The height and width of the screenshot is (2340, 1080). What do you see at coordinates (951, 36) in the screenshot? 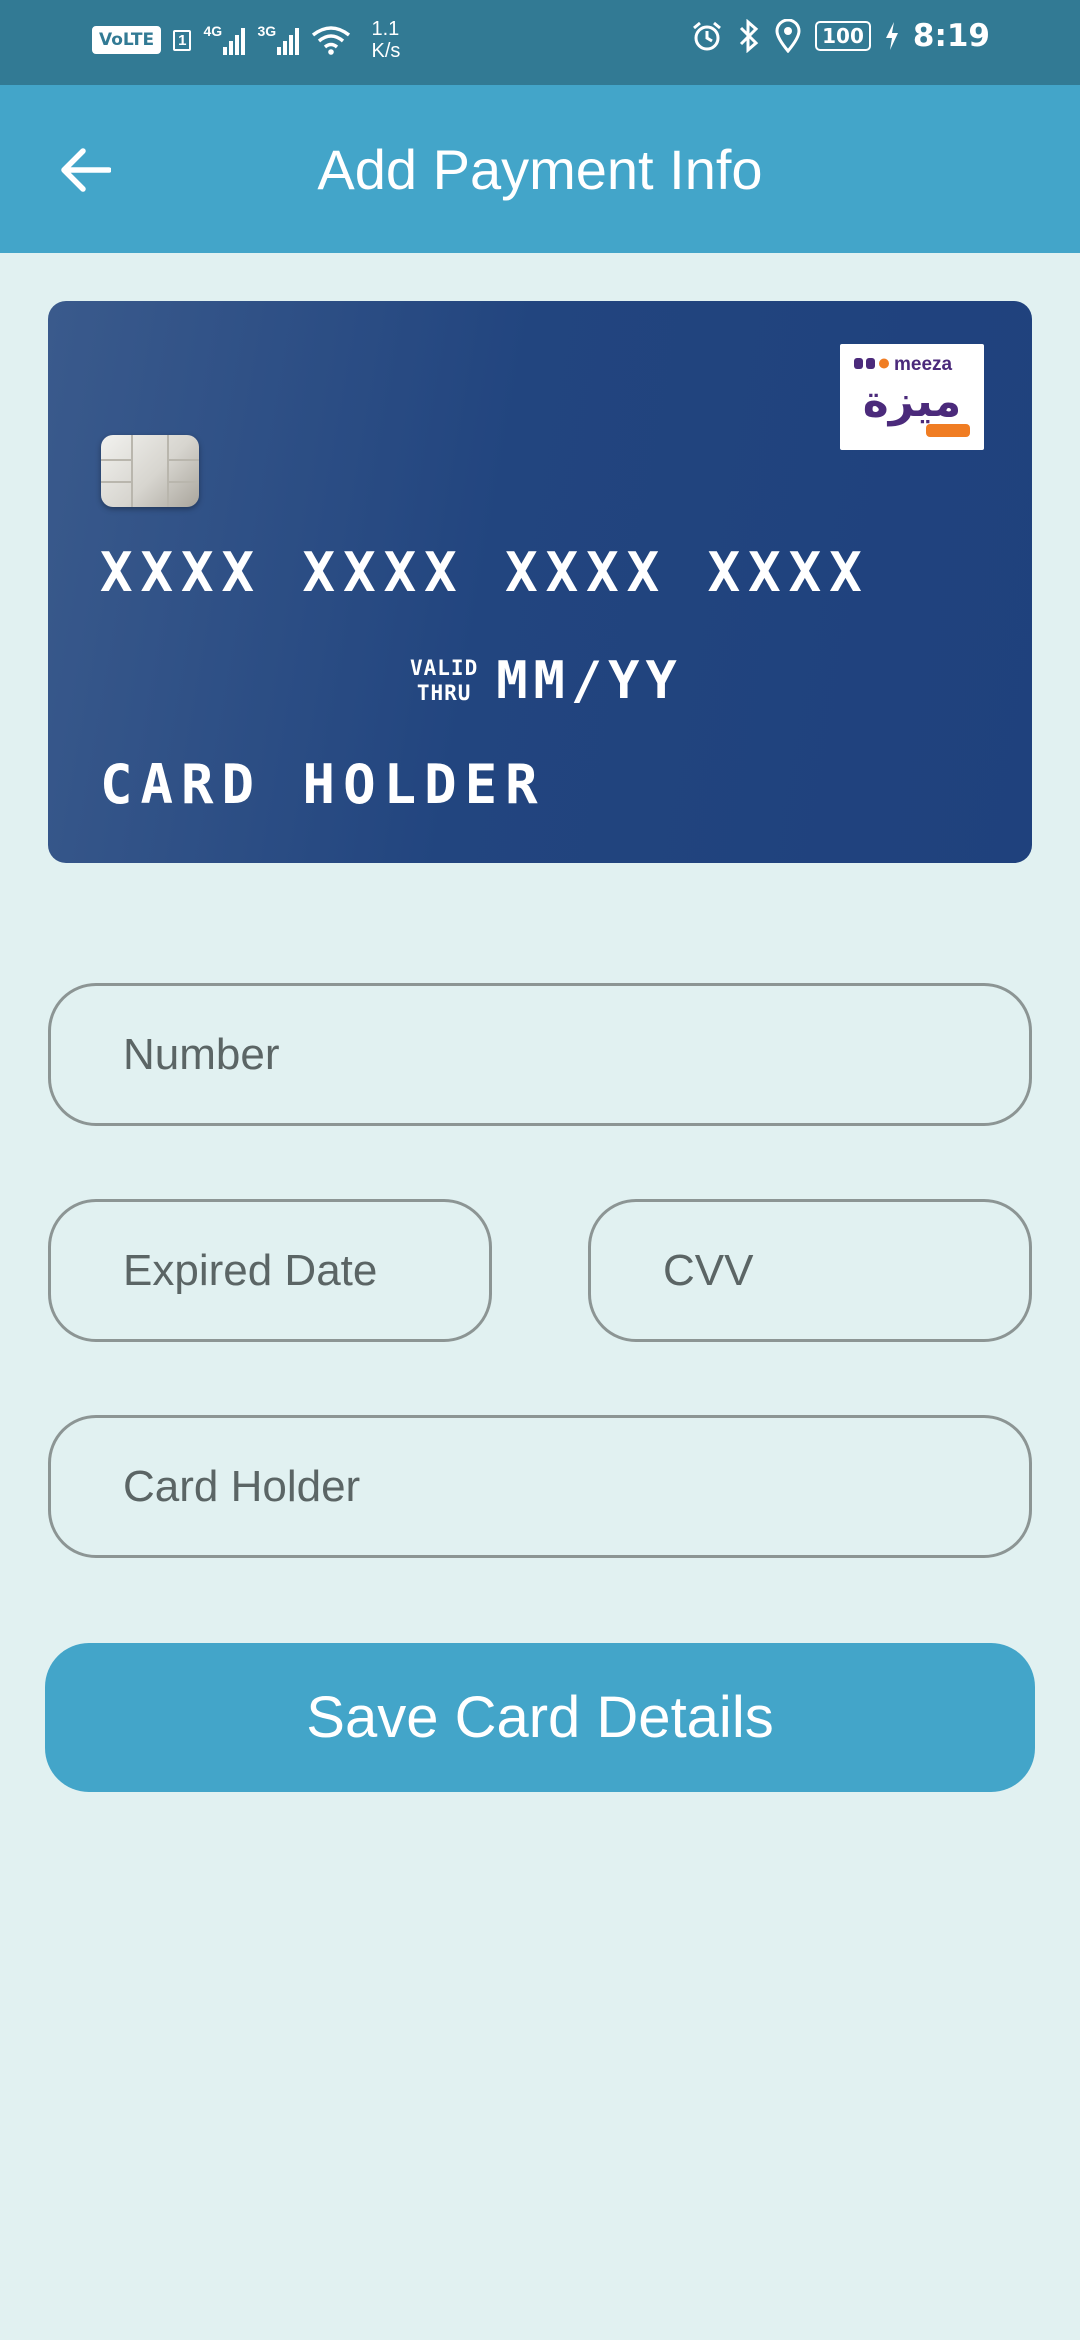
I see `clock: 8:19` at bounding box center [951, 36].